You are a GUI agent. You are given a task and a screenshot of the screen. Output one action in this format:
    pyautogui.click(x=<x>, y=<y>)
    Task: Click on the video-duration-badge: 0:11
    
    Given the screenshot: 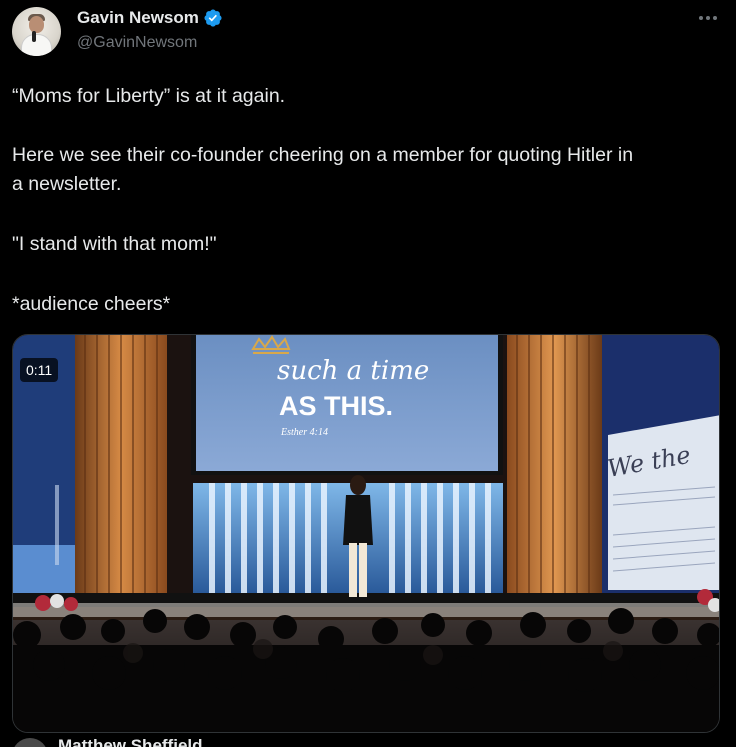 What is the action you would take?
    pyautogui.click(x=39, y=370)
    